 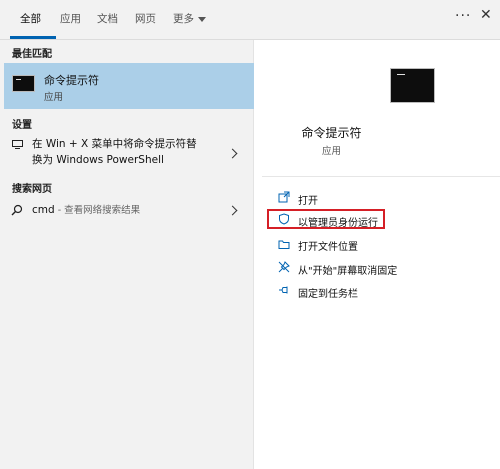 I want to click on more-options-icon: ···, so click(x=463, y=16).